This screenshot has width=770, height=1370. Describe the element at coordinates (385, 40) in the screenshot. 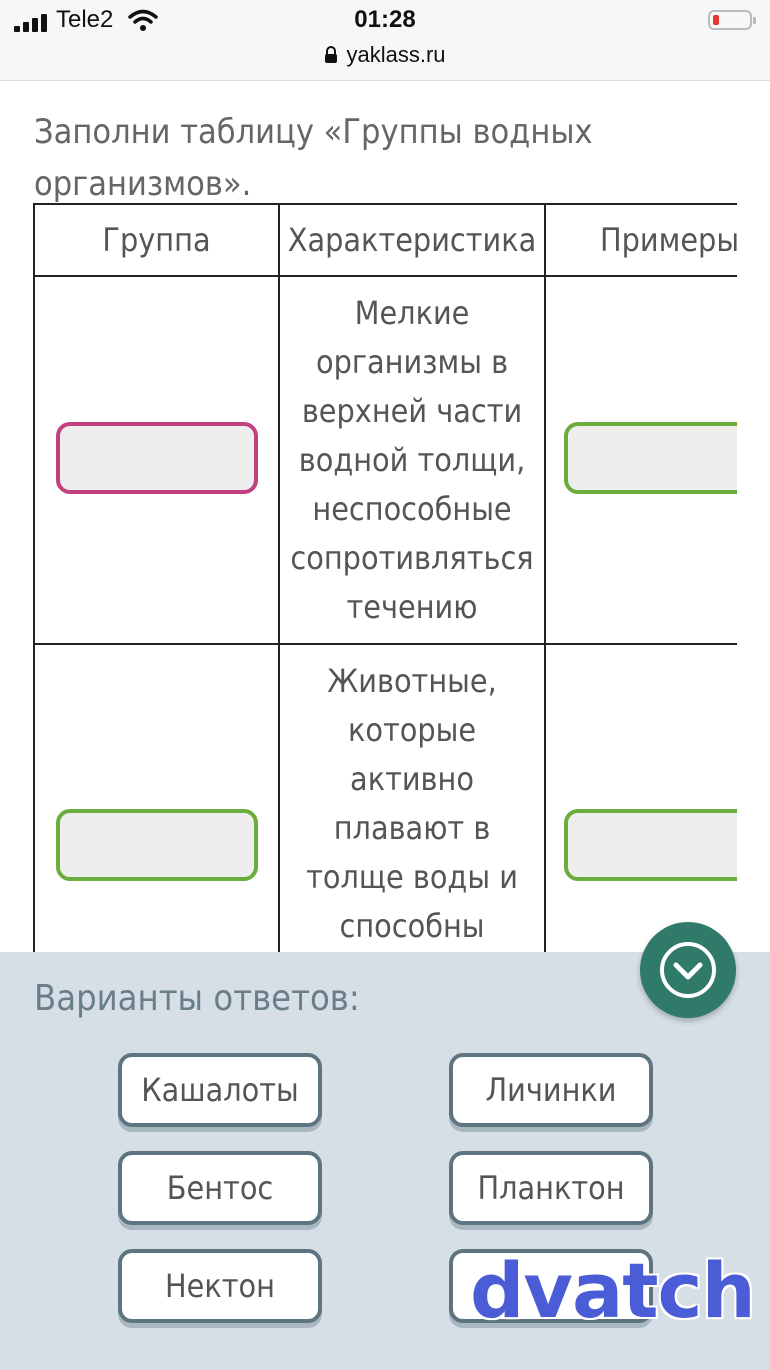

I see `status-bar: Tele2 01:28 yaklass.ru` at that location.